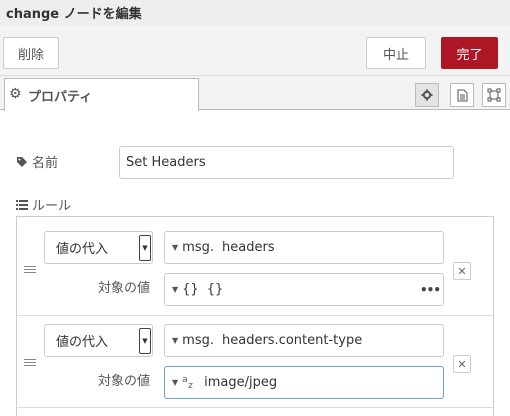  What do you see at coordinates (430, 289) in the screenshot?
I see `ellipsis-icon: •••` at bounding box center [430, 289].